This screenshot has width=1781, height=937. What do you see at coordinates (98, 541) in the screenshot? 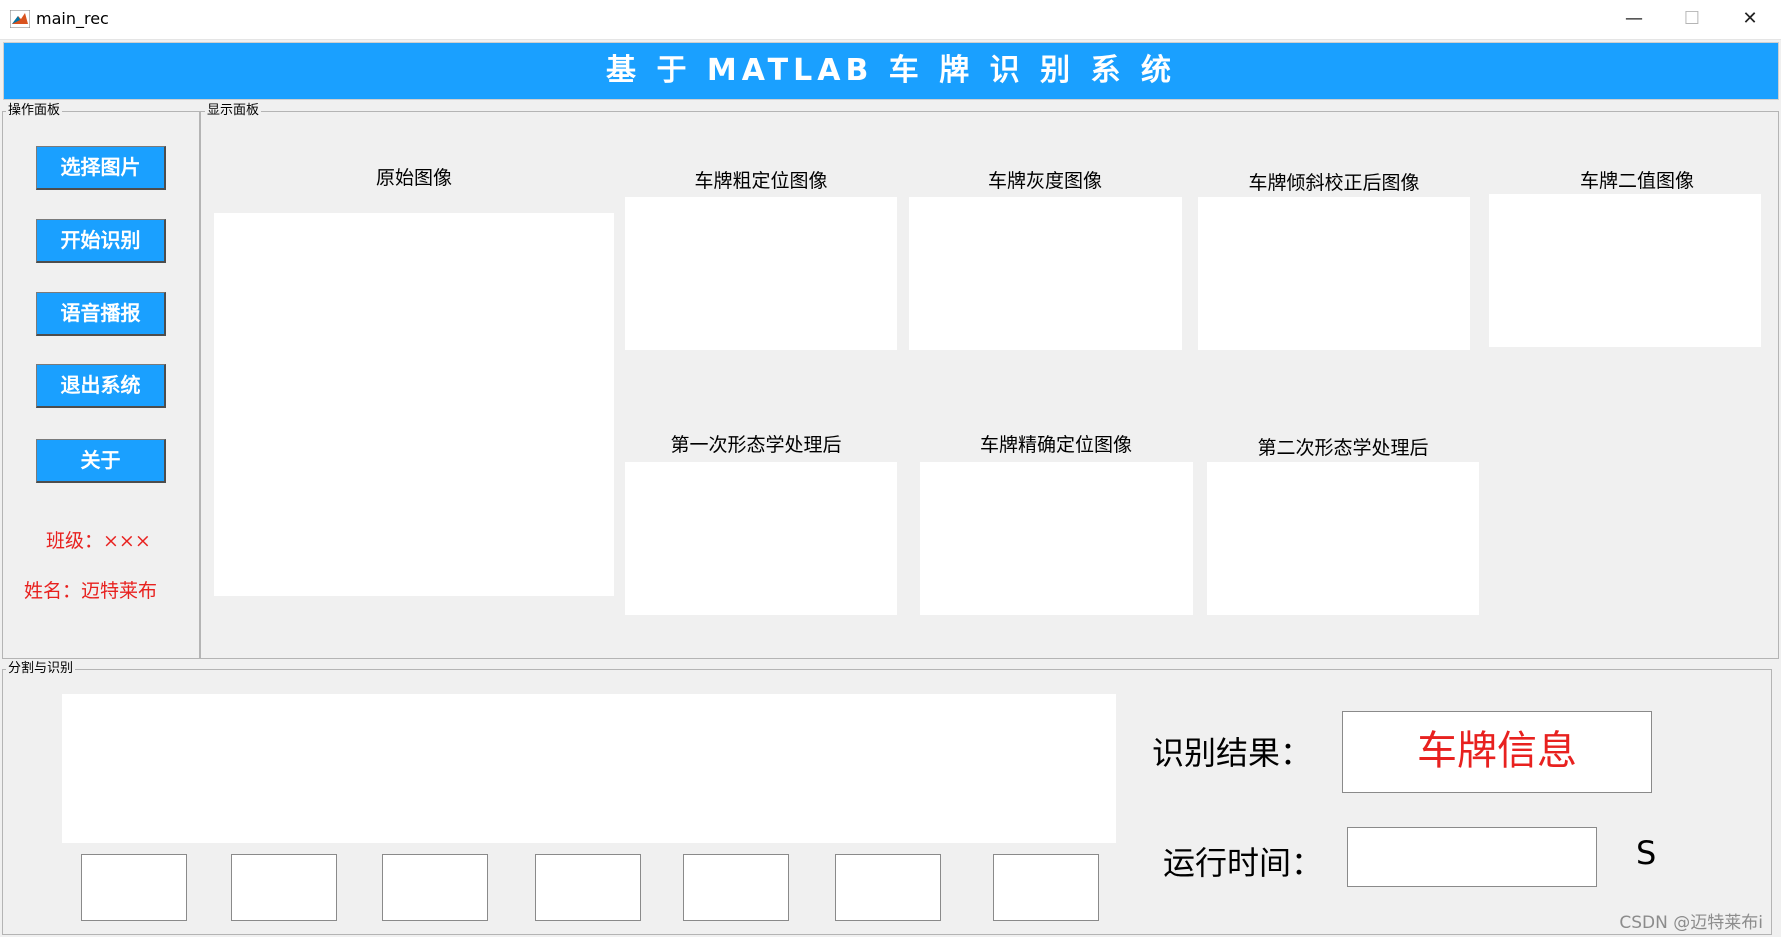
I see `class-info: 班级：×××` at bounding box center [98, 541].